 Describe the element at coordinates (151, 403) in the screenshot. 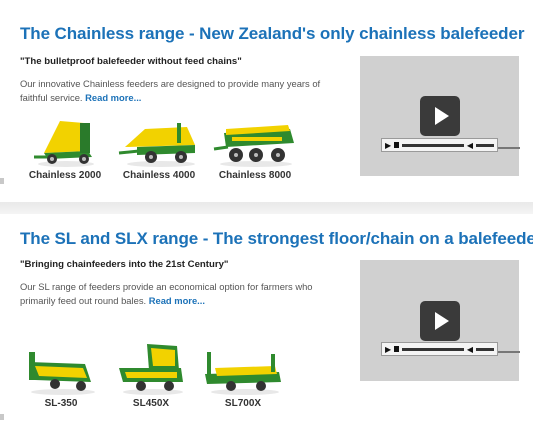

I see `product-label: SL450X` at that location.